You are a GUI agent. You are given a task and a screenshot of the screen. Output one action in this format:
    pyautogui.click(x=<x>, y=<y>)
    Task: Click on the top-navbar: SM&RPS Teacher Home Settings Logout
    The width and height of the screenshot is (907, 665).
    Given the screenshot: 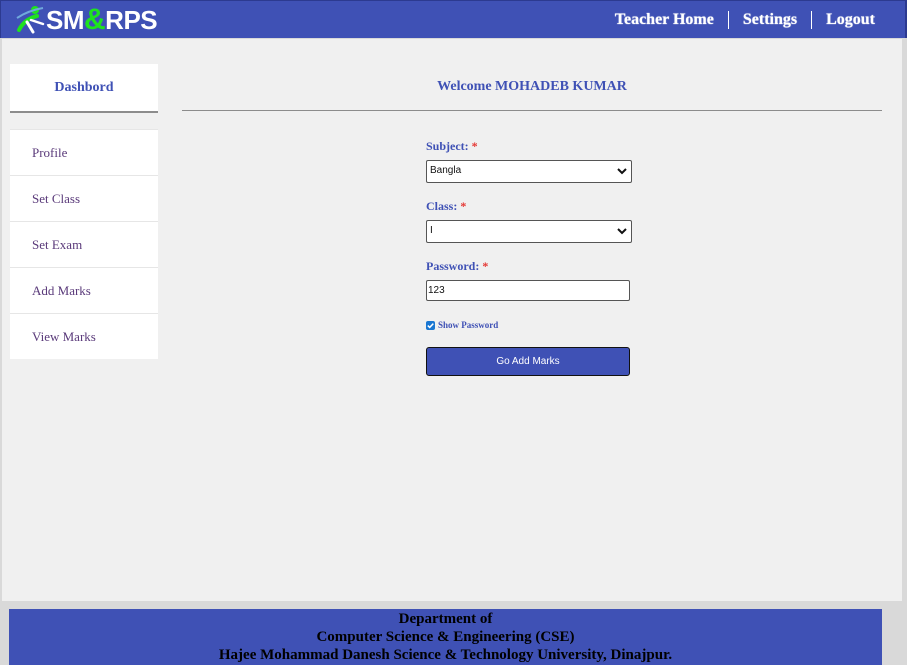 What is the action you would take?
    pyautogui.click(x=453, y=19)
    